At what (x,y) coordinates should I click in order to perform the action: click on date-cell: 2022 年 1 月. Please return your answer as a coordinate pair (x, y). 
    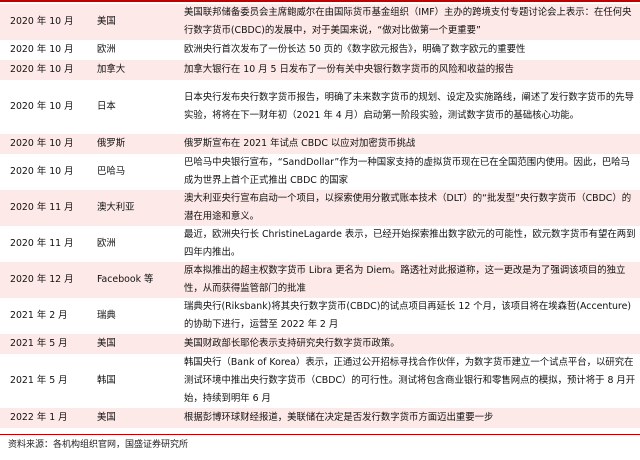
    Looking at the image, I should click on (44, 418).